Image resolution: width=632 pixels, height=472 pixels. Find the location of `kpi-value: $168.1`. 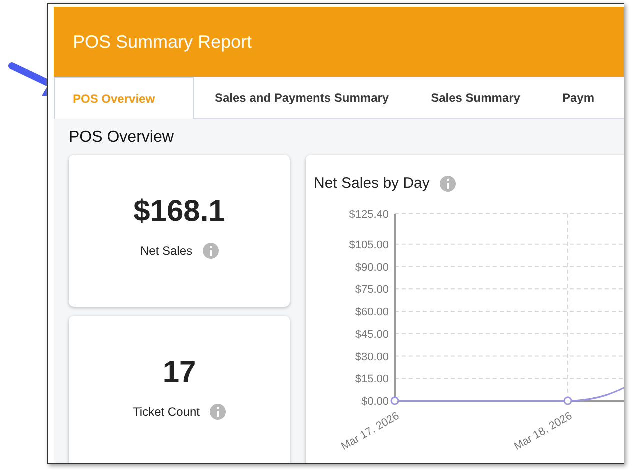

kpi-value: $168.1 is located at coordinates (180, 212).